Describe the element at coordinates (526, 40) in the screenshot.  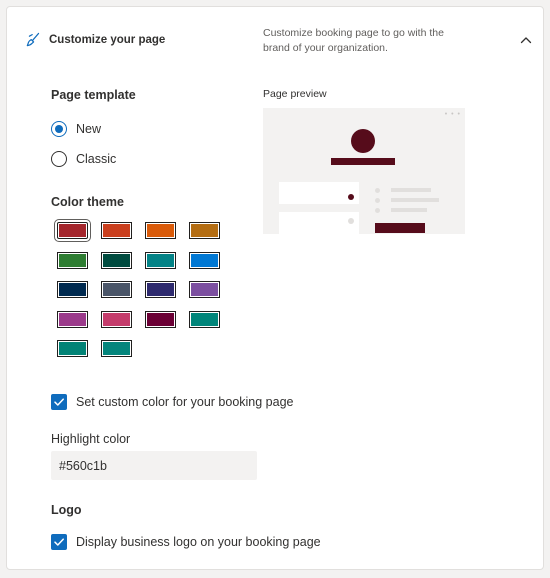
I see `chevron-up-icon` at that location.